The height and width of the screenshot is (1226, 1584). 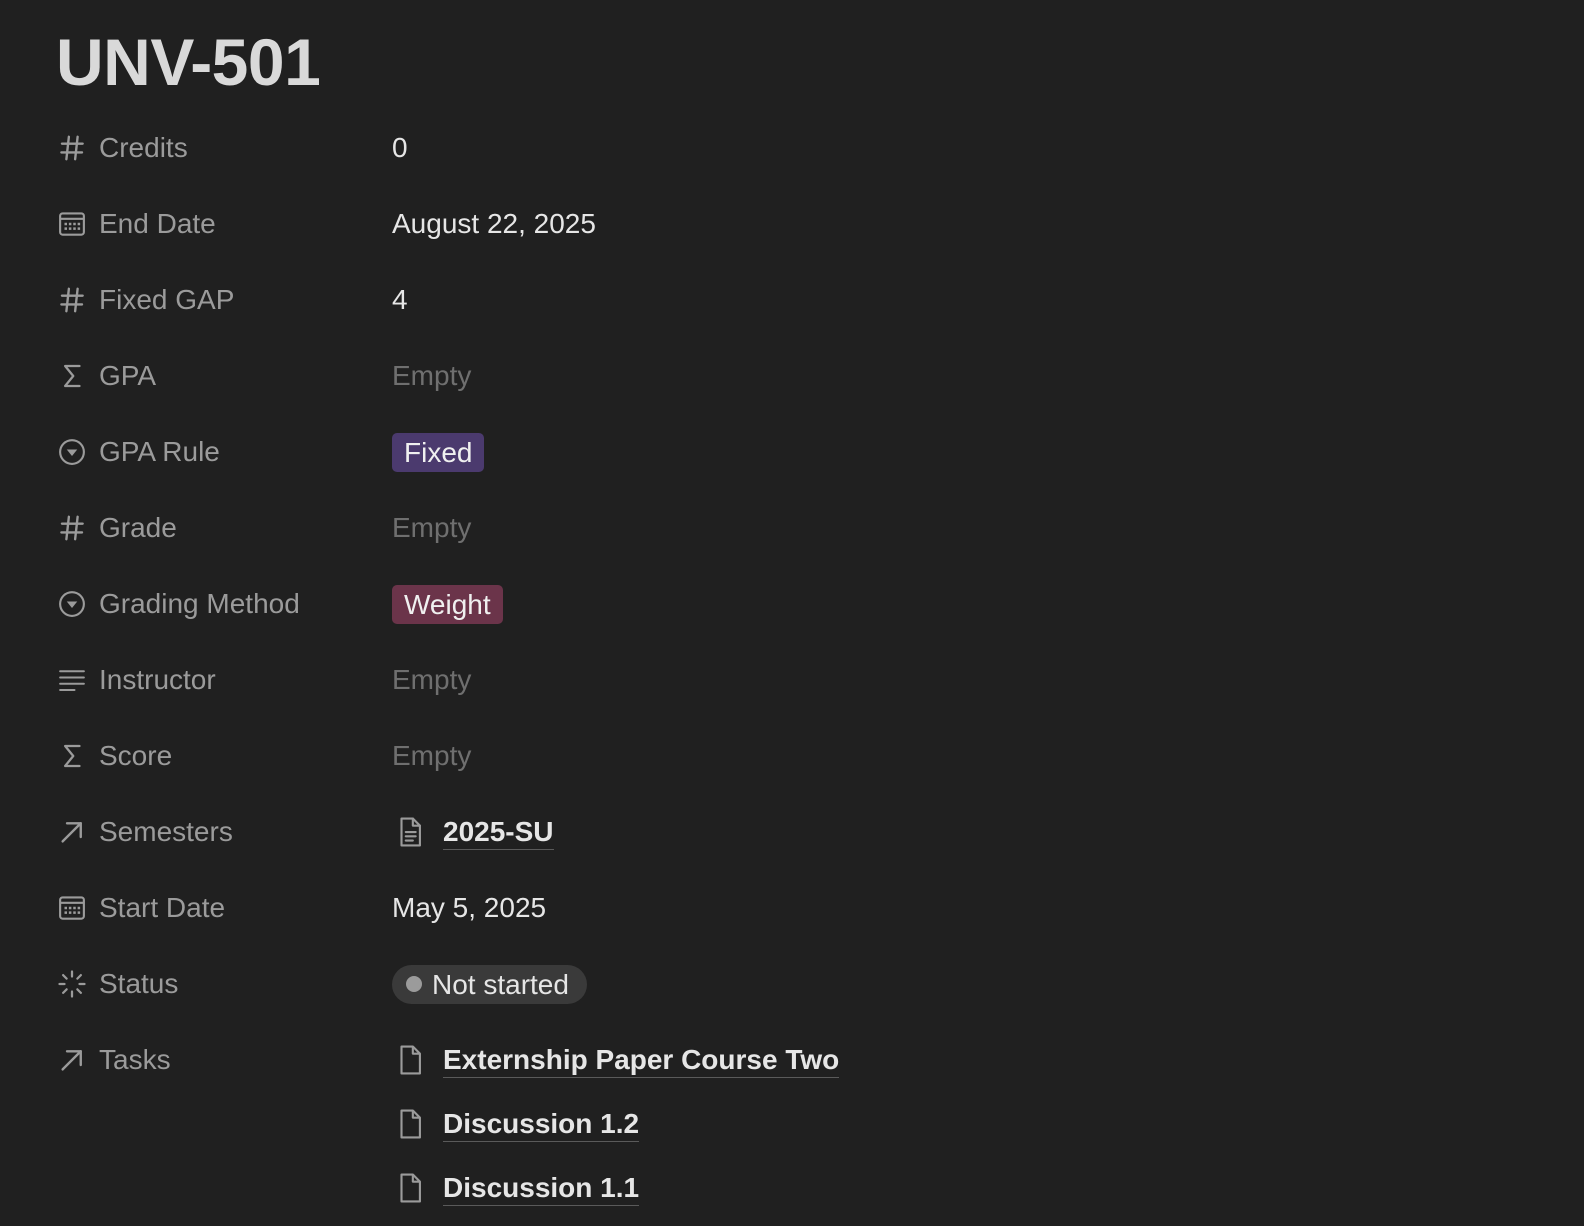 What do you see at coordinates (500, 984) in the screenshot?
I see `status-text: Not started` at bounding box center [500, 984].